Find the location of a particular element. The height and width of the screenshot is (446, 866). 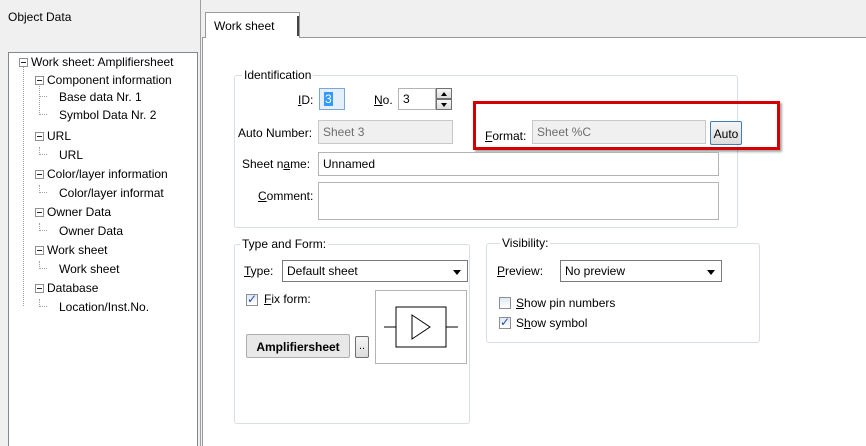

tree-item-location: Location/Inst.No. is located at coordinates (104, 307).